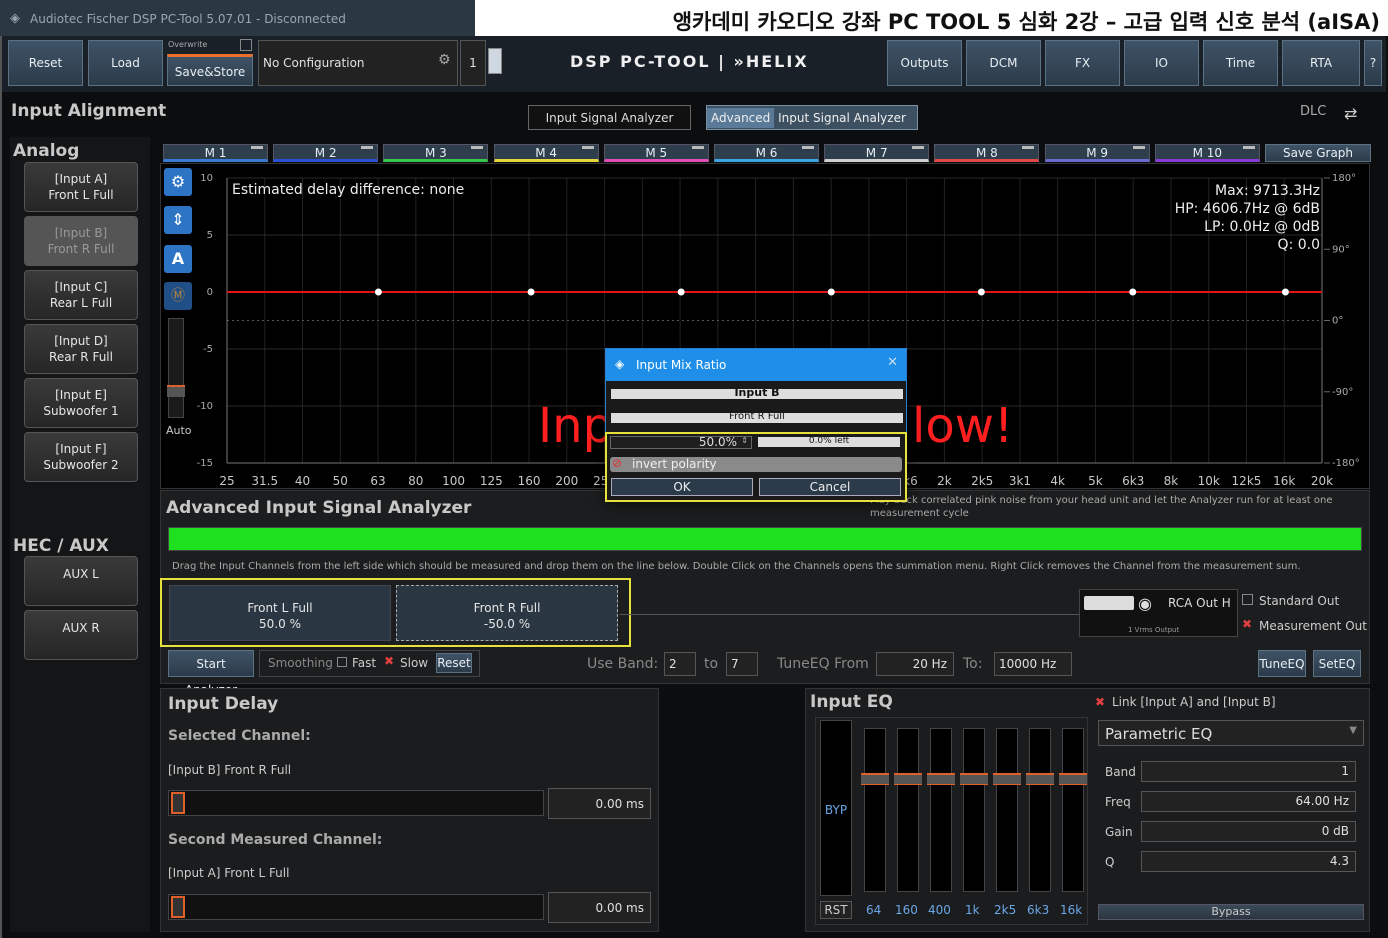 This screenshot has height=938, width=1388. What do you see at coordinates (342, 662) in the screenshot?
I see `fast-checkbox` at bounding box center [342, 662].